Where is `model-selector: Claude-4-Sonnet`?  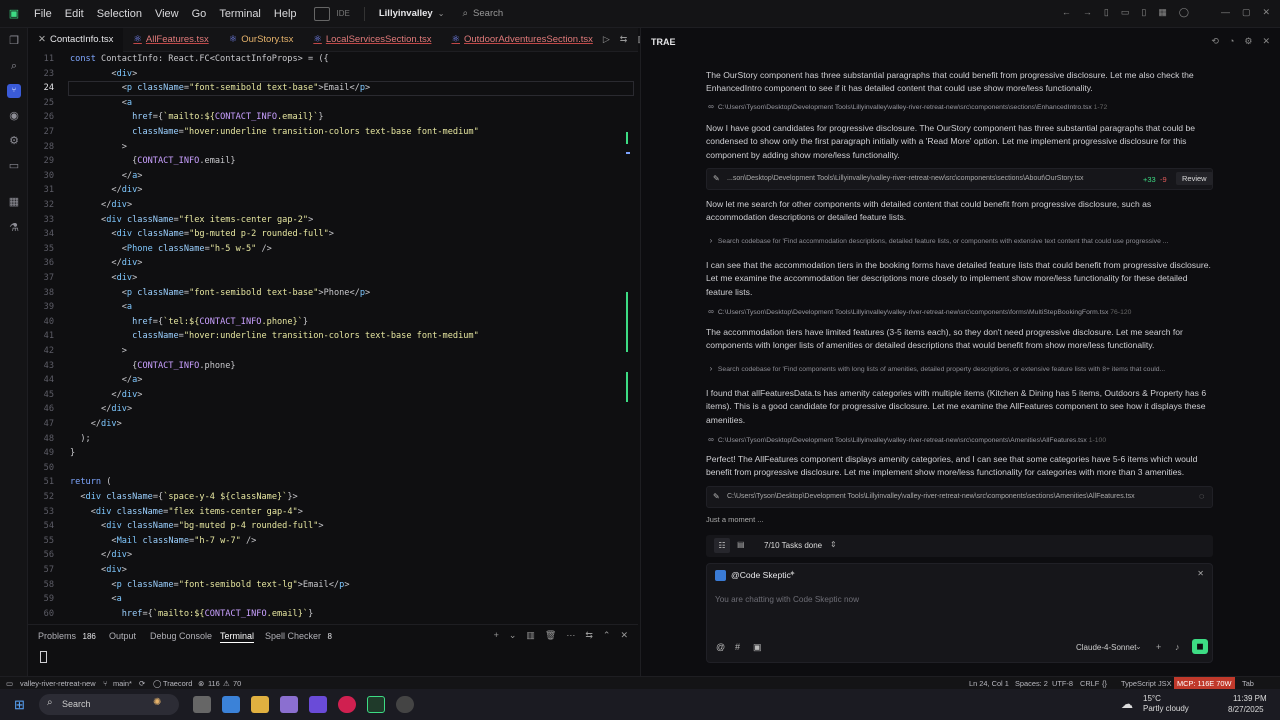
model-selector: Claude-4-Sonnet is located at coordinates (1106, 647).